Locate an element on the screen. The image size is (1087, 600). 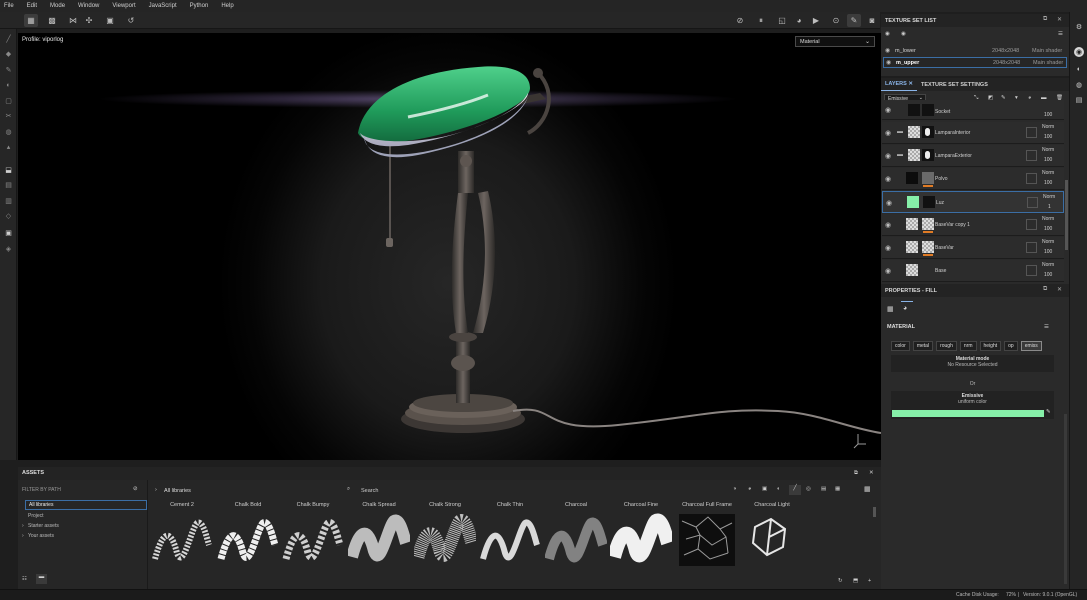
video-camera-icon: ▶ is located at coordinates (816, 20).